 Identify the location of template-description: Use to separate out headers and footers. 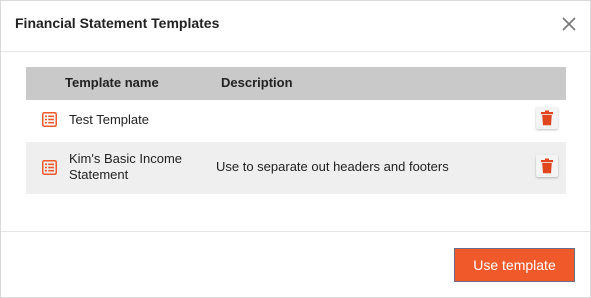
(332, 166).